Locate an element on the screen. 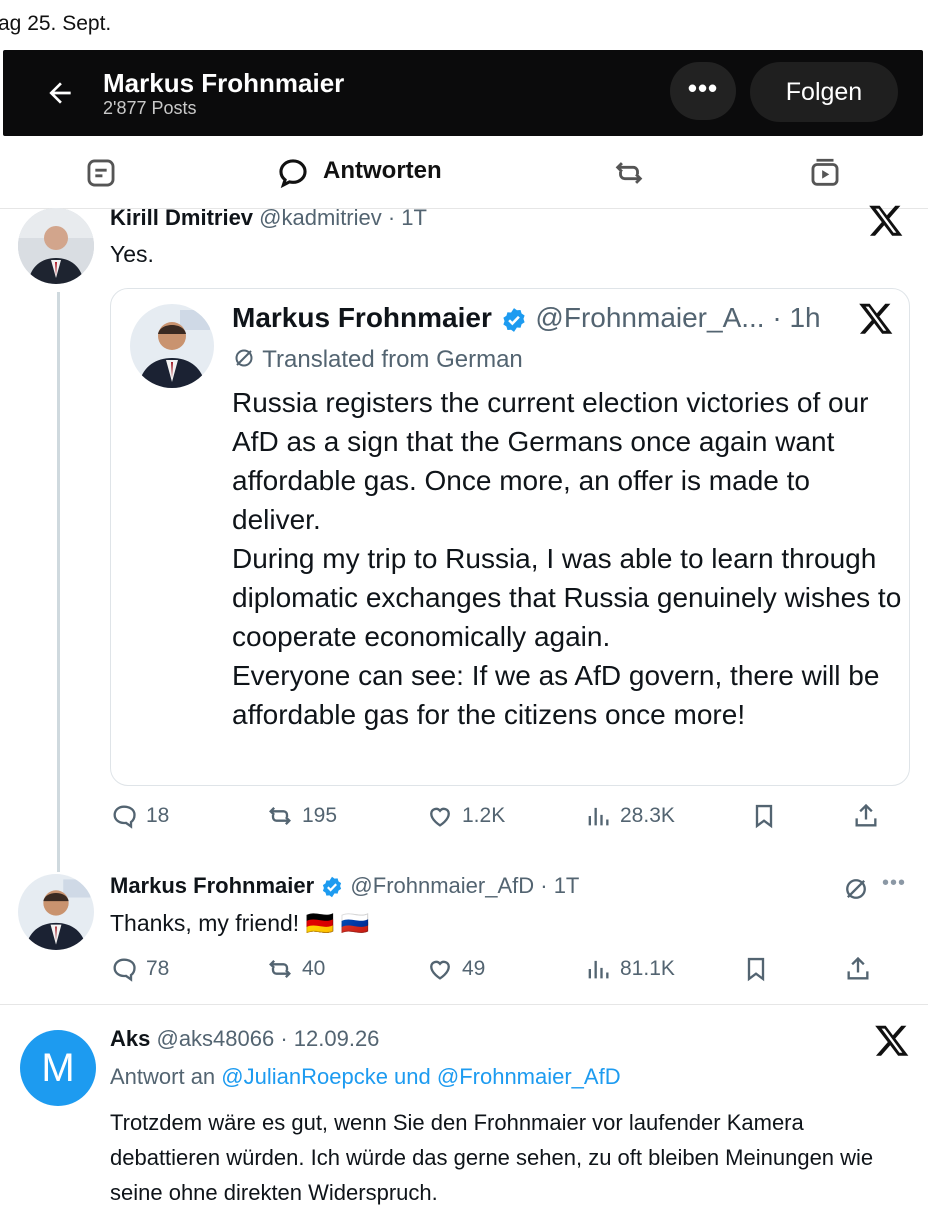 The width and height of the screenshot is (928, 1210). quote-header: Markus Frohnmaier @Frohnmaier_A... · 1h is located at coordinates (526, 318).